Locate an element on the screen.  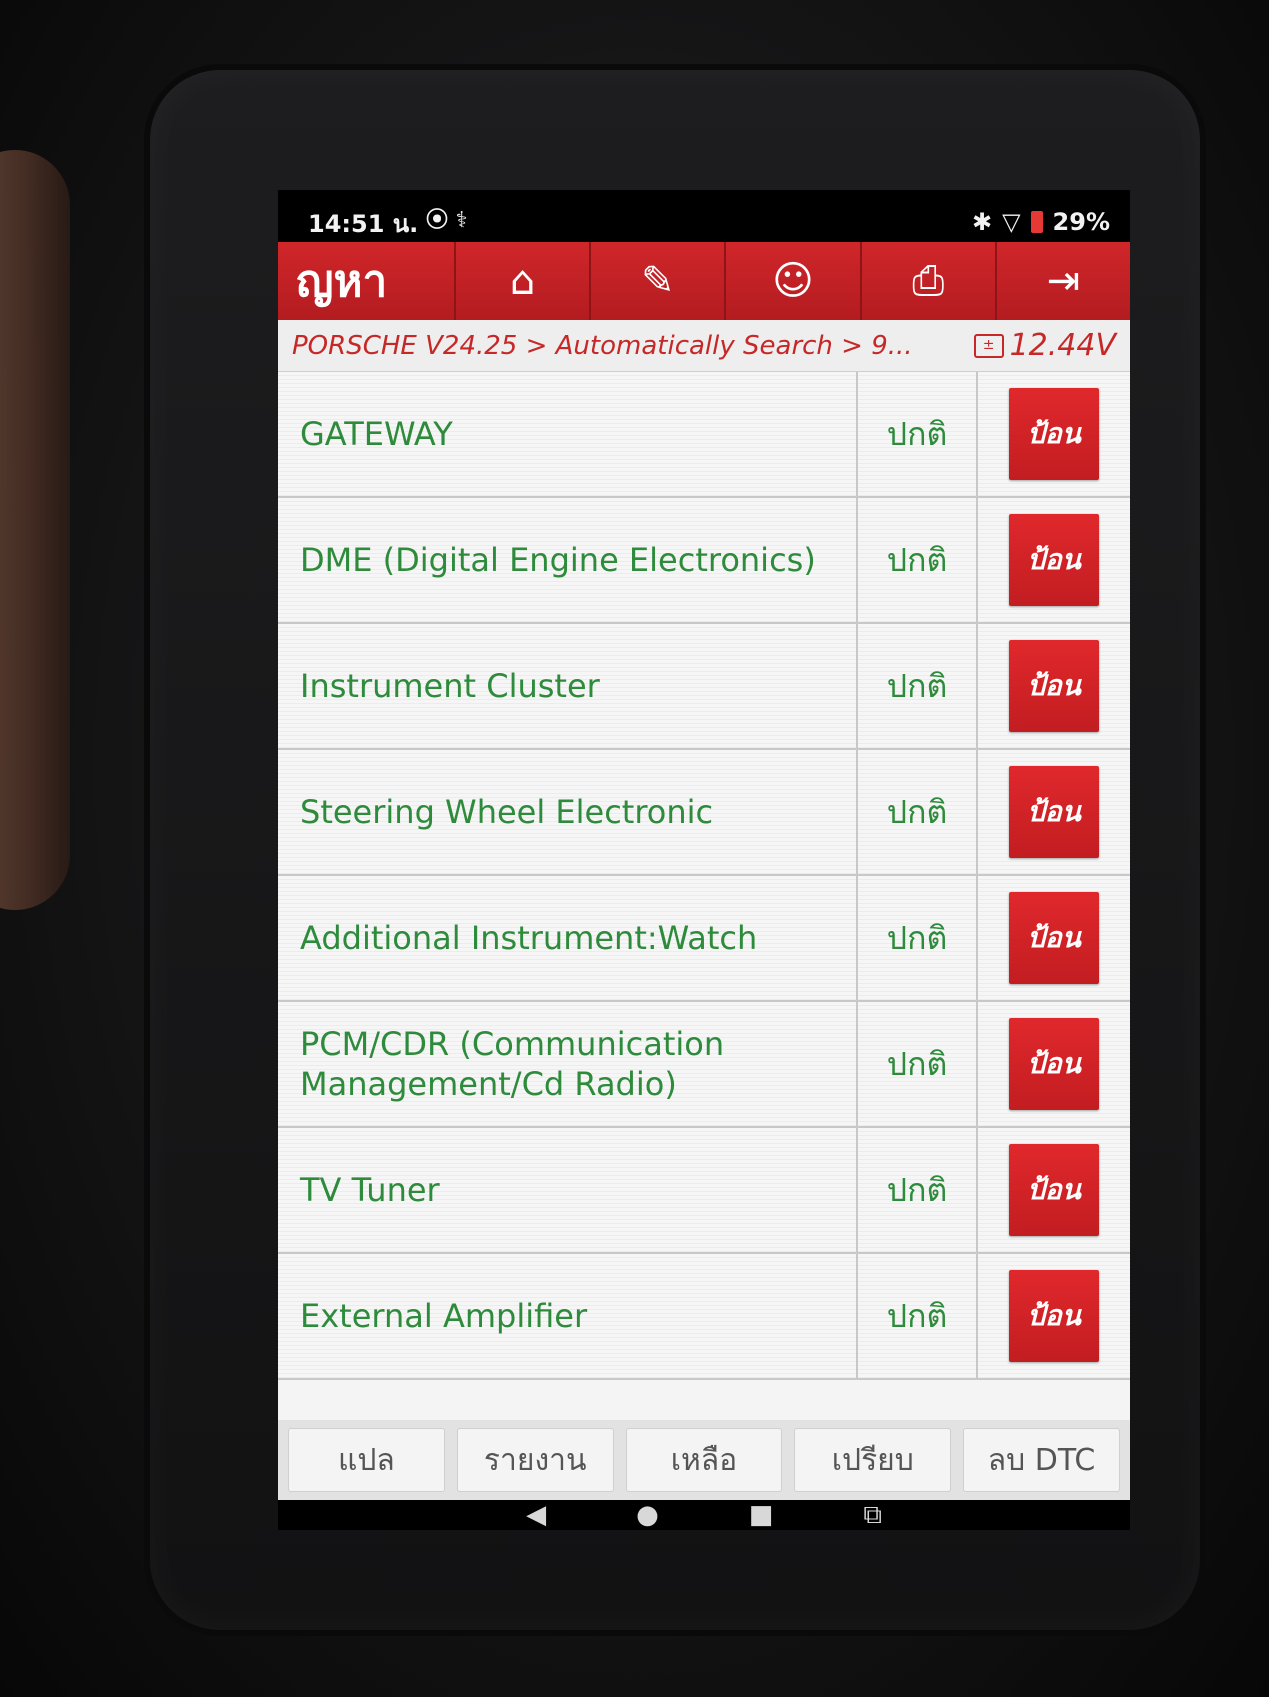
exit-button: ⇥ is located at coordinates (1062, 281).